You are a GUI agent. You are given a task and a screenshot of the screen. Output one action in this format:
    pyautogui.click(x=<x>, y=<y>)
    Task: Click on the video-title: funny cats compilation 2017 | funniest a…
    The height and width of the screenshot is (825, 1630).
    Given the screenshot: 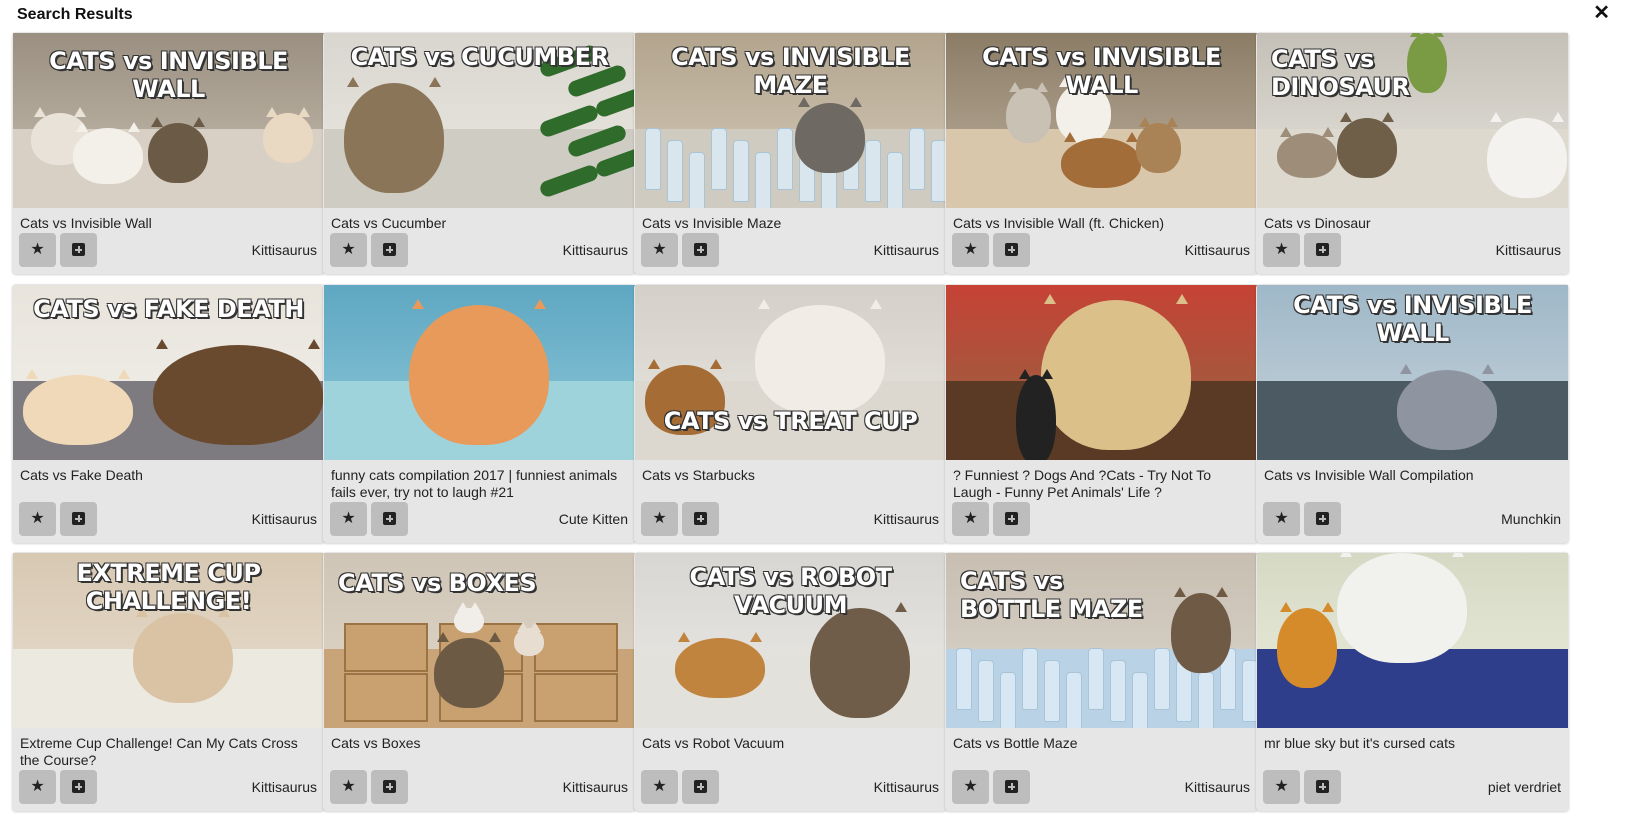 What is the action you would take?
    pyautogui.click(x=479, y=484)
    